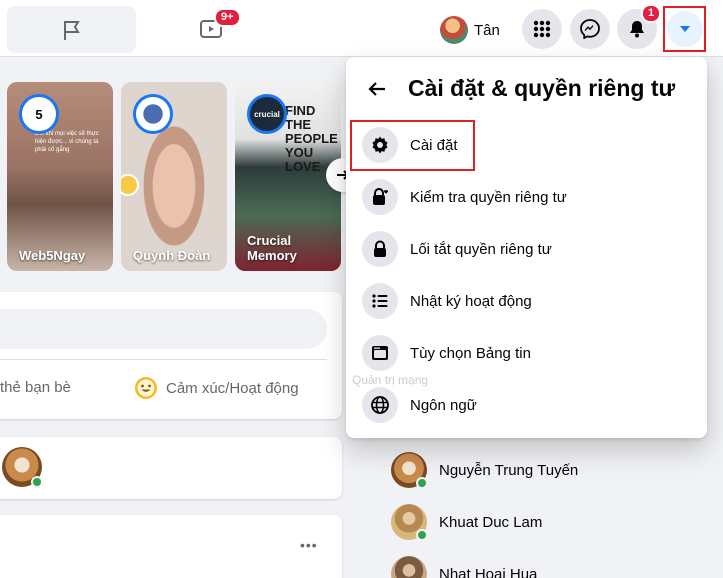 Image resolution: width=723 pixels, height=578 pixels. Describe the element at coordinates (272, 248) in the screenshot. I see `story-name: Crucial Memory` at that location.